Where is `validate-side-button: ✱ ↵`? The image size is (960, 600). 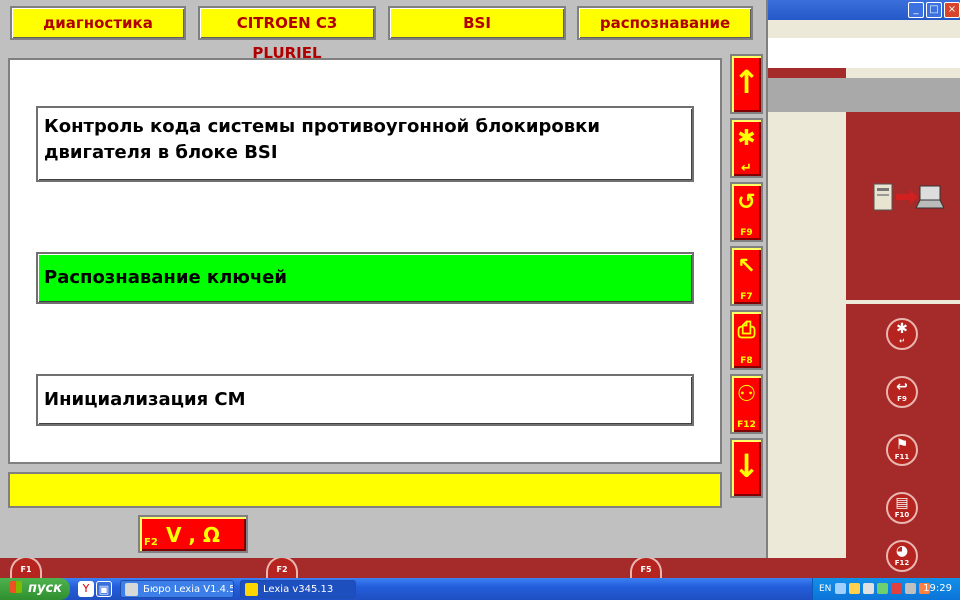 validate-side-button: ✱ ↵ is located at coordinates (902, 334).